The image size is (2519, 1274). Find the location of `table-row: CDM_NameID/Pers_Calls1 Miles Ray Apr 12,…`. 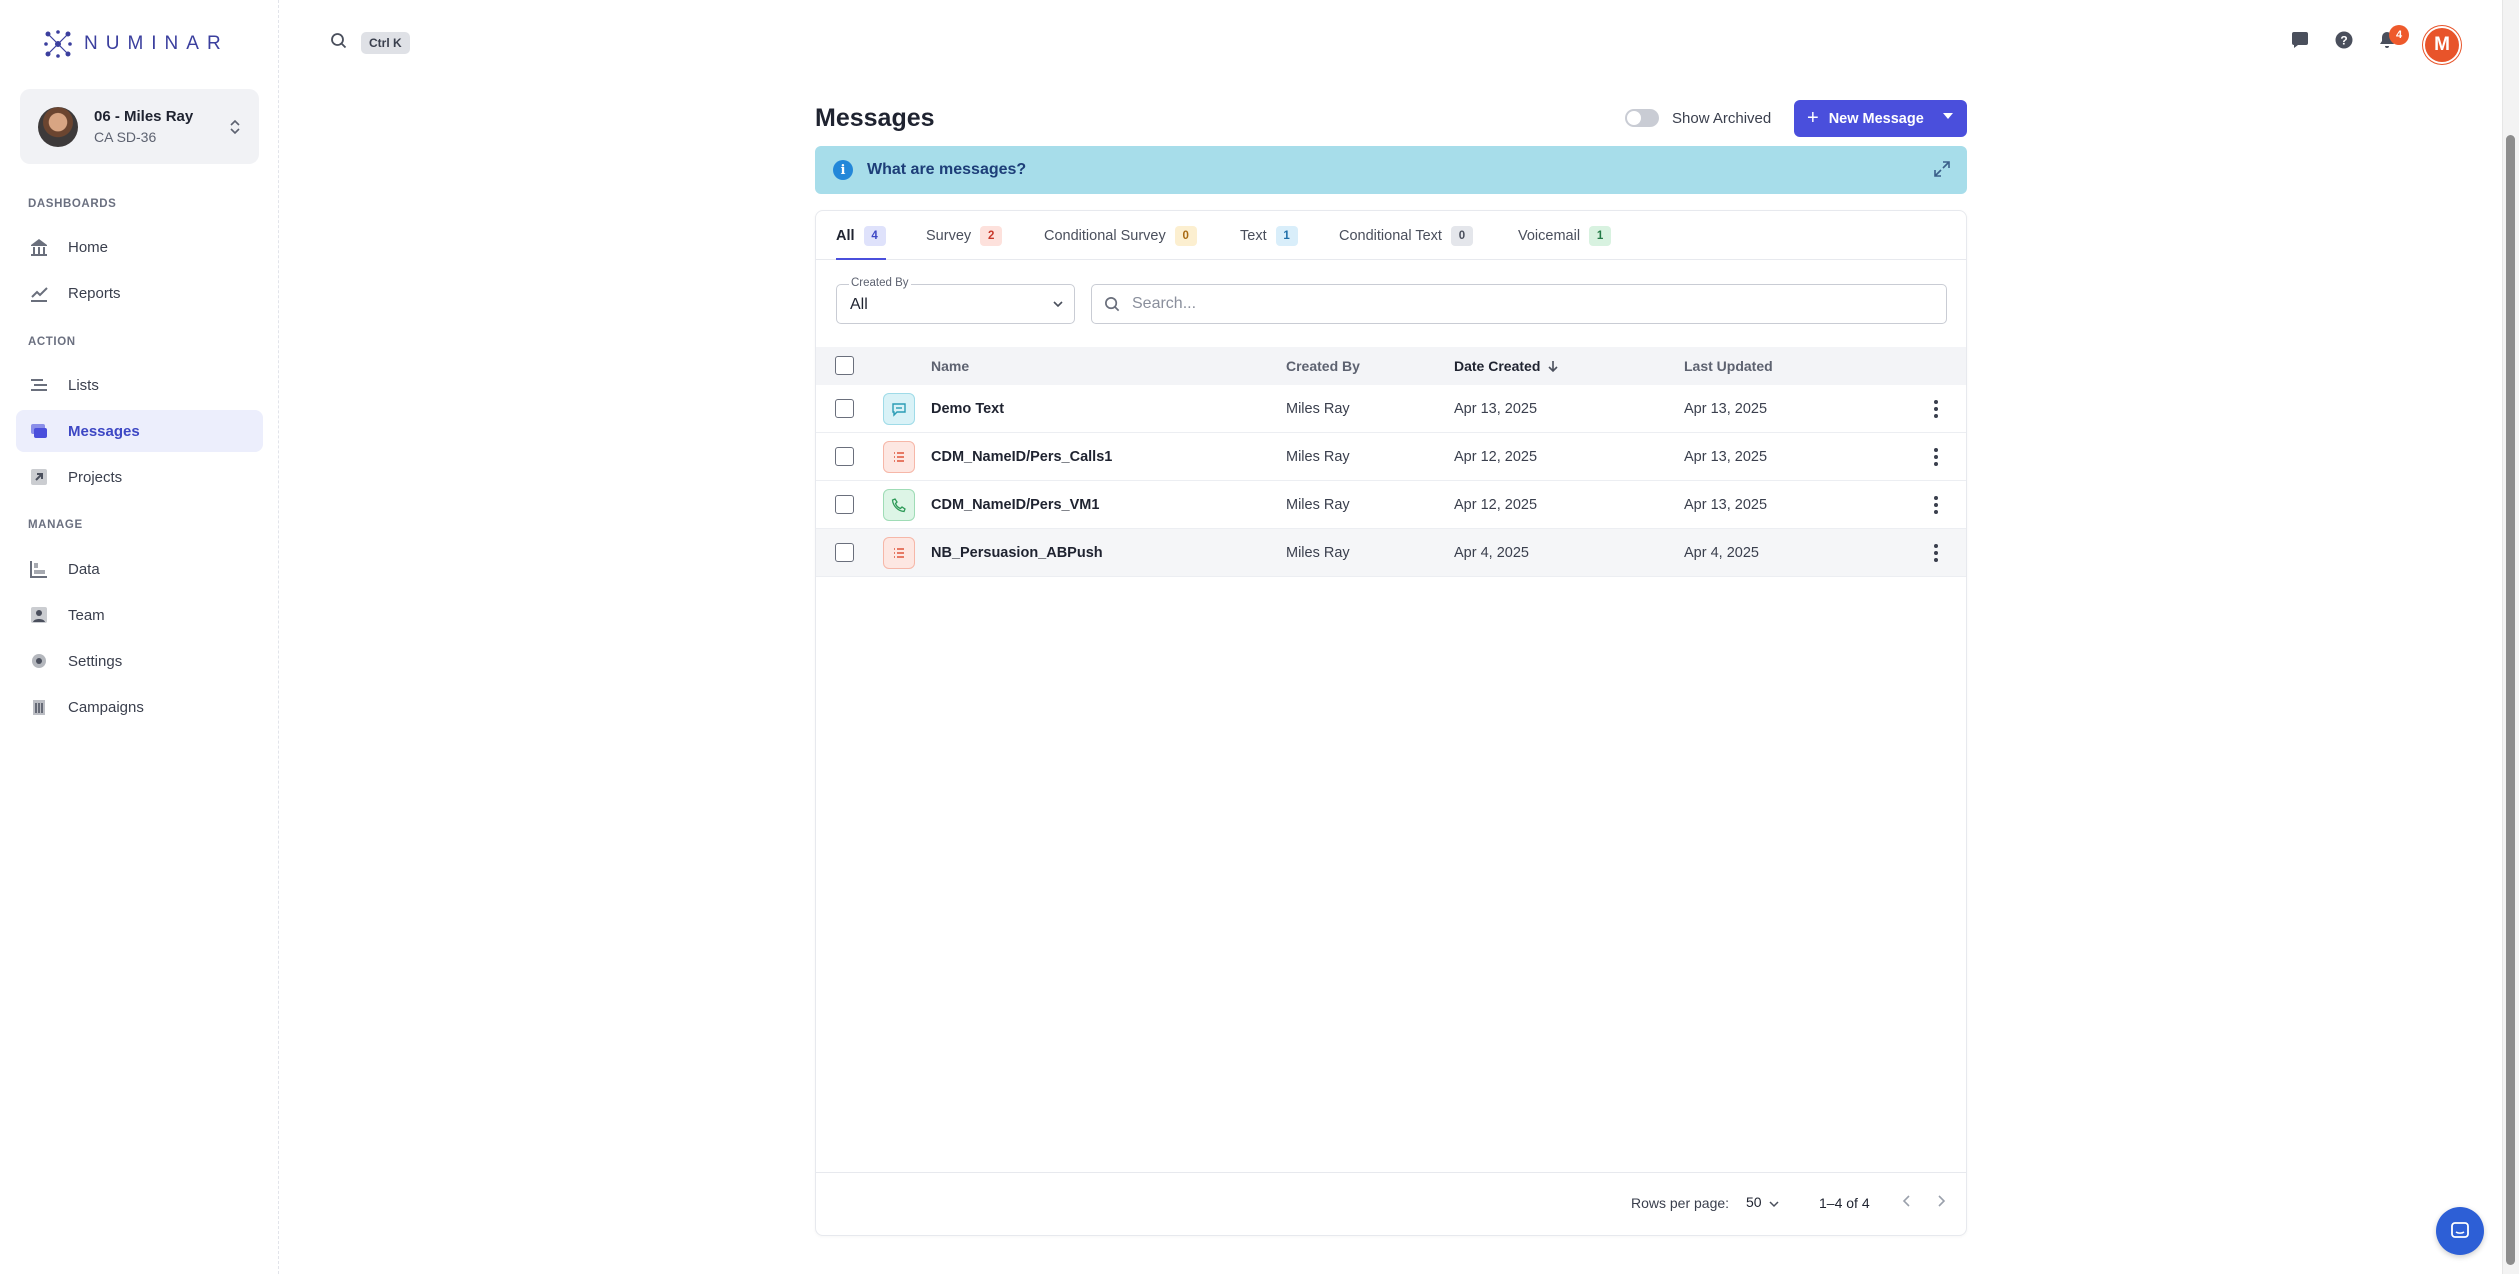

table-row: CDM_NameID/Pers_Calls1 Miles Ray Apr 12,… is located at coordinates (1391, 457).